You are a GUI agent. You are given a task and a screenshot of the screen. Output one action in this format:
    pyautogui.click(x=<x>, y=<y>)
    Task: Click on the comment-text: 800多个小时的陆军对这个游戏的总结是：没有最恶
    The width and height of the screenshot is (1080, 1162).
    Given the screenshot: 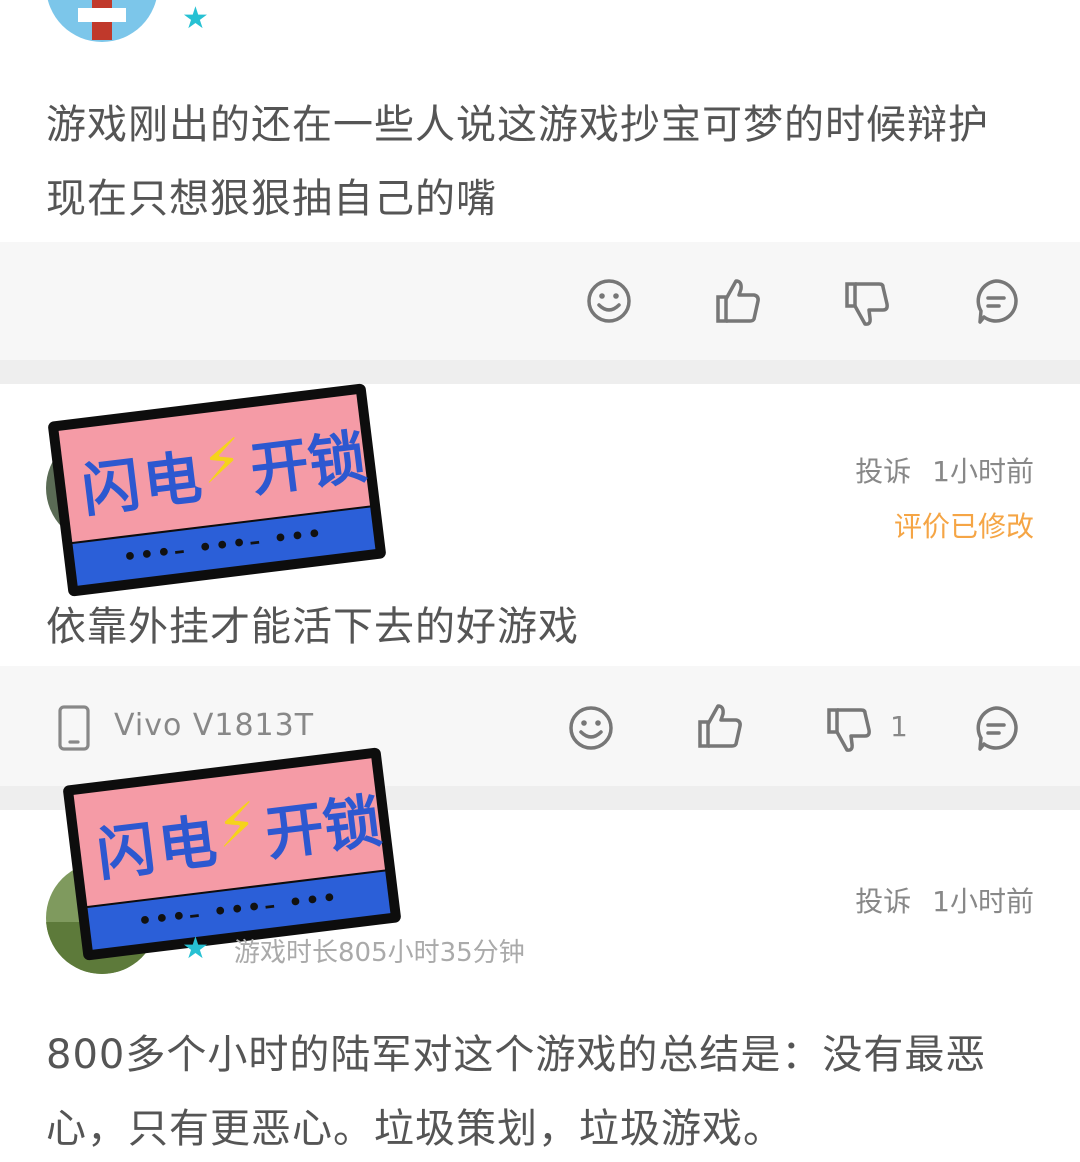 What is the action you would take?
    pyautogui.click(x=516, y=1055)
    